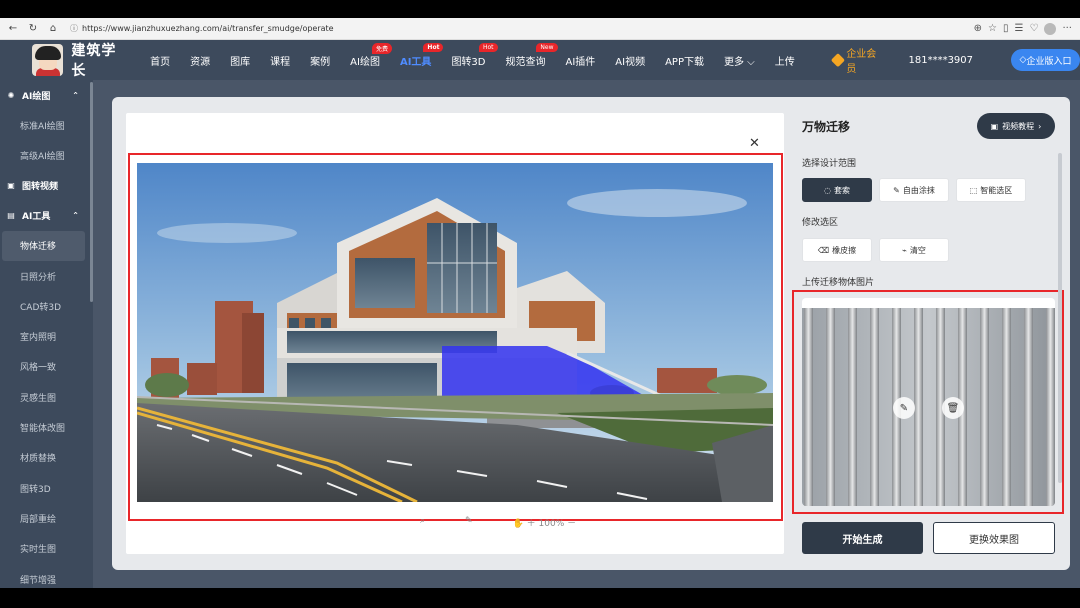  I want to click on sidebar-group-ai-drawing: ✺ AI绘图 ⌃, so click(46, 95).